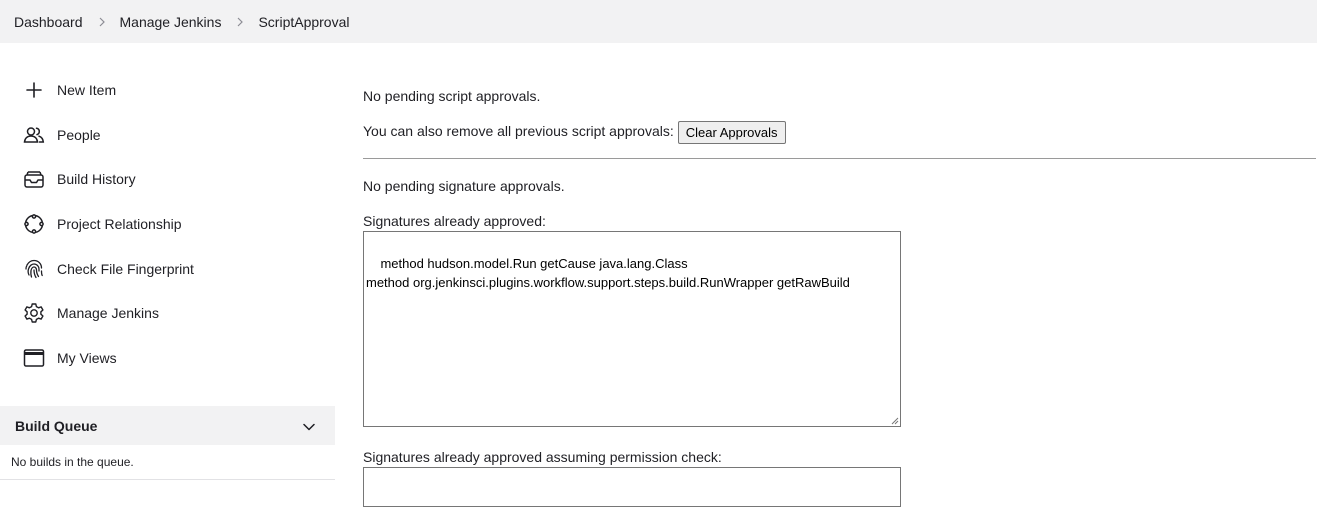 This screenshot has width=1317, height=507. I want to click on sidebar-item-label: Check File Fingerprint, so click(125, 268).